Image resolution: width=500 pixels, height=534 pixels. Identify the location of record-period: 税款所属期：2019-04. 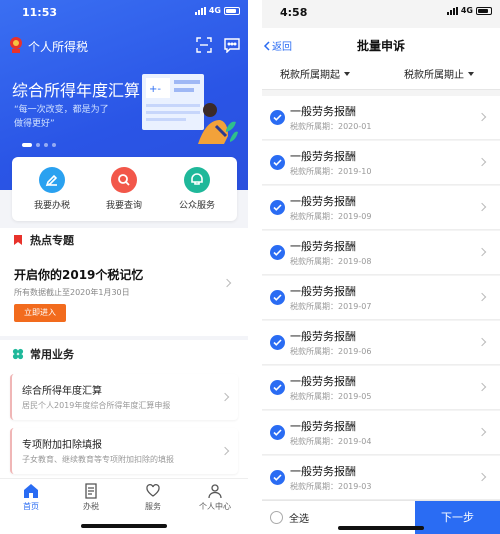
(331, 441).